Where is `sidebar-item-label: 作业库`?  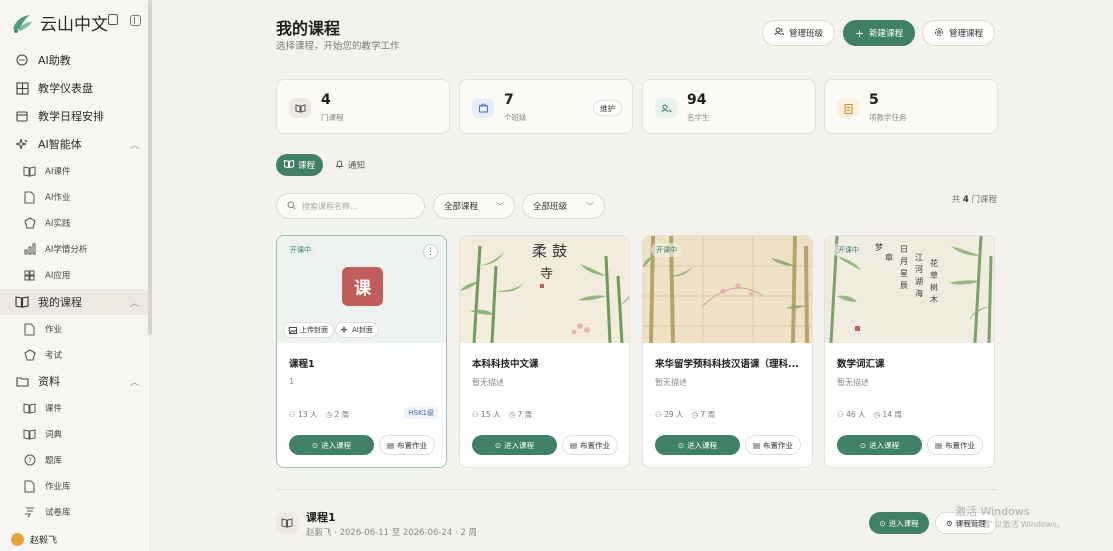 sidebar-item-label: 作业库 is located at coordinates (58, 487).